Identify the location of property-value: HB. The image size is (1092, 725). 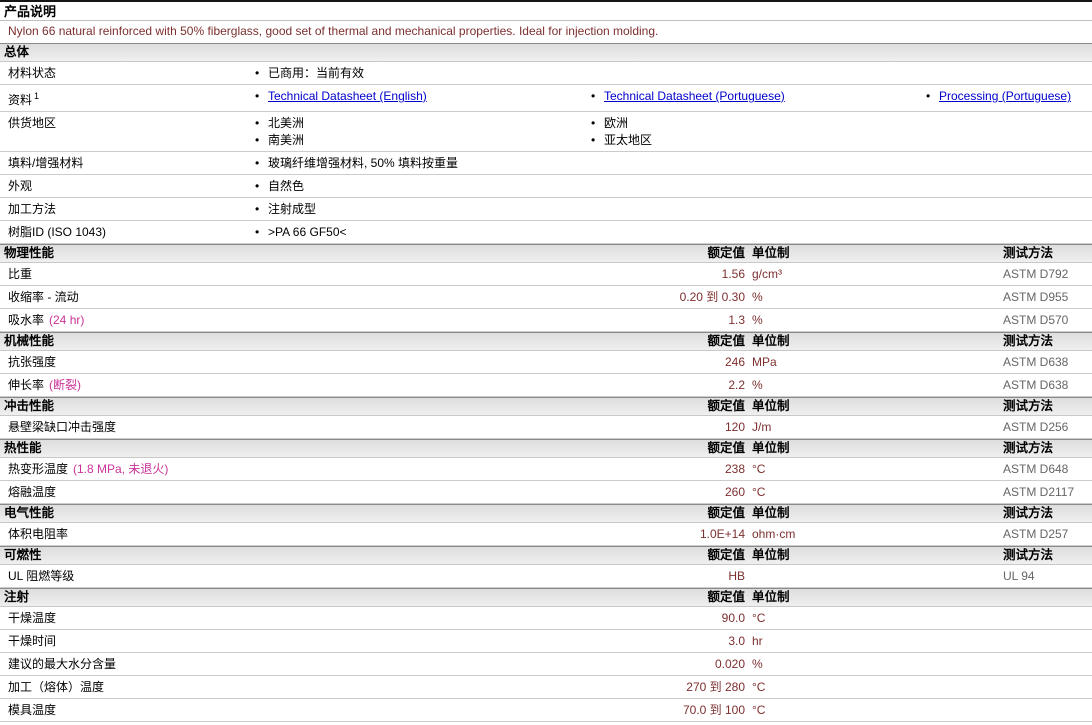
(736, 576).